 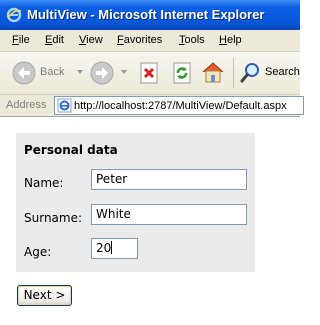 I want to click on age-value: 20, so click(x=104, y=248).